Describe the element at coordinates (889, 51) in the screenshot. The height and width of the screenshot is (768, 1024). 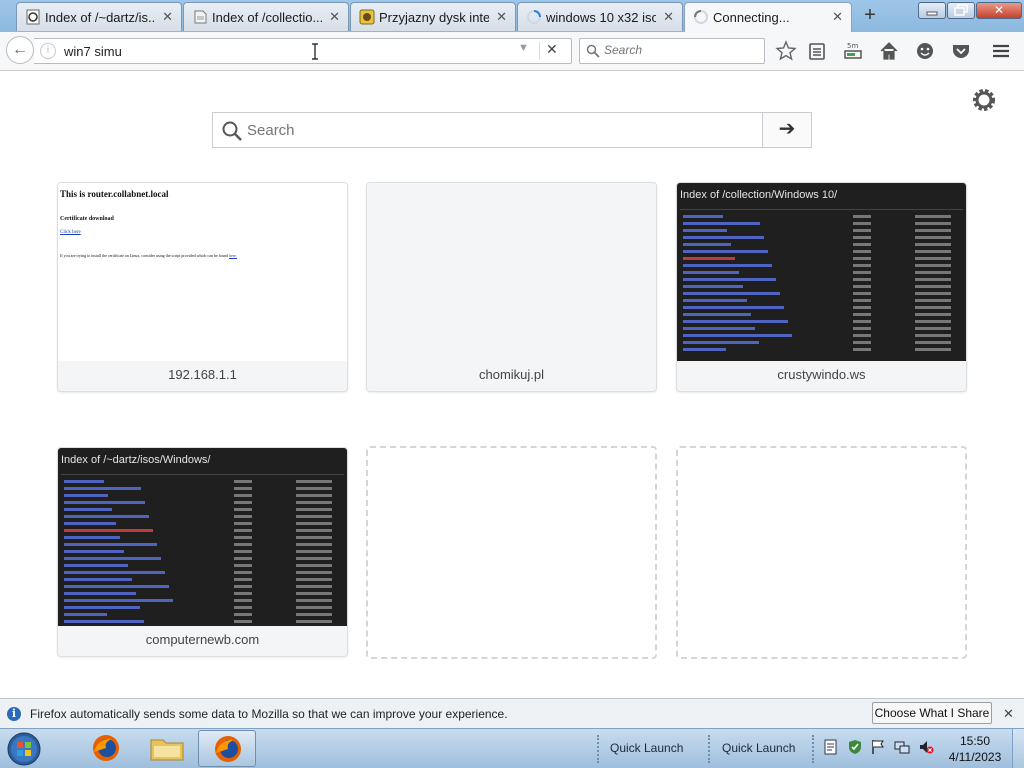
I see `home-icon` at that location.